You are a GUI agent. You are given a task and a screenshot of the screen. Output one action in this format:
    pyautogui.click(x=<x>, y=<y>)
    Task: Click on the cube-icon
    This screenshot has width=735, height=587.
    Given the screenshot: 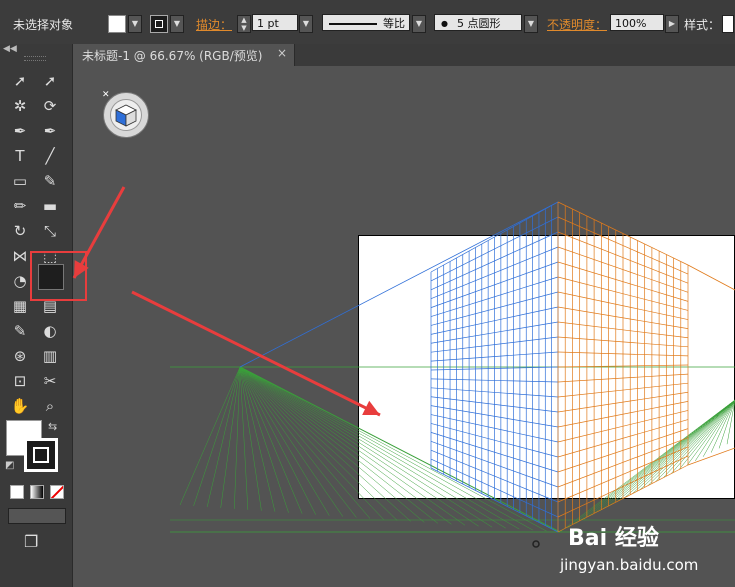 What is the action you would take?
    pyautogui.click(x=126, y=115)
    